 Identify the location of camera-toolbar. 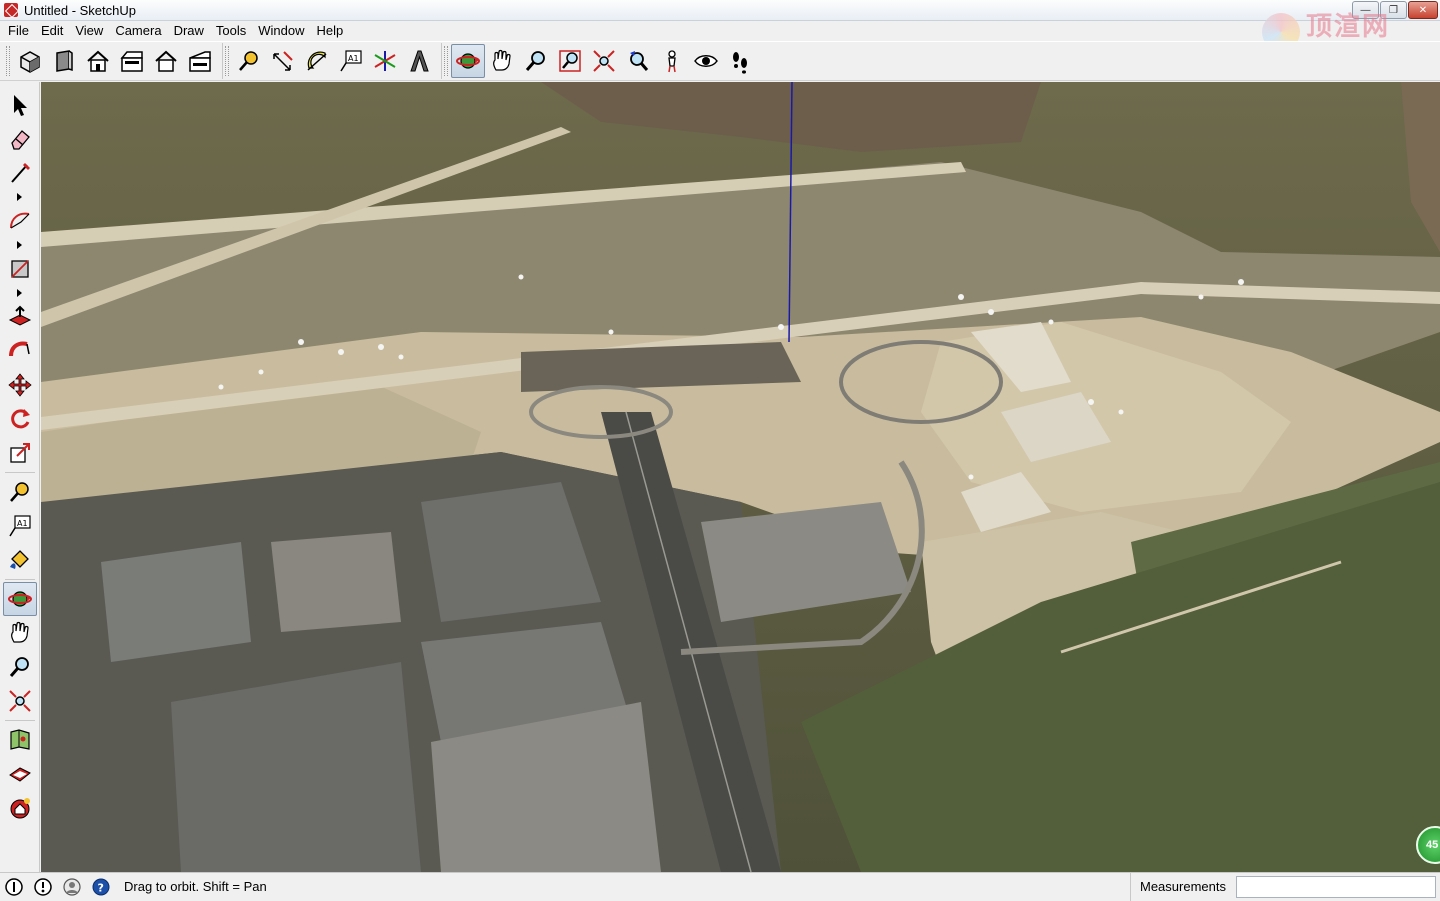
(600, 61).